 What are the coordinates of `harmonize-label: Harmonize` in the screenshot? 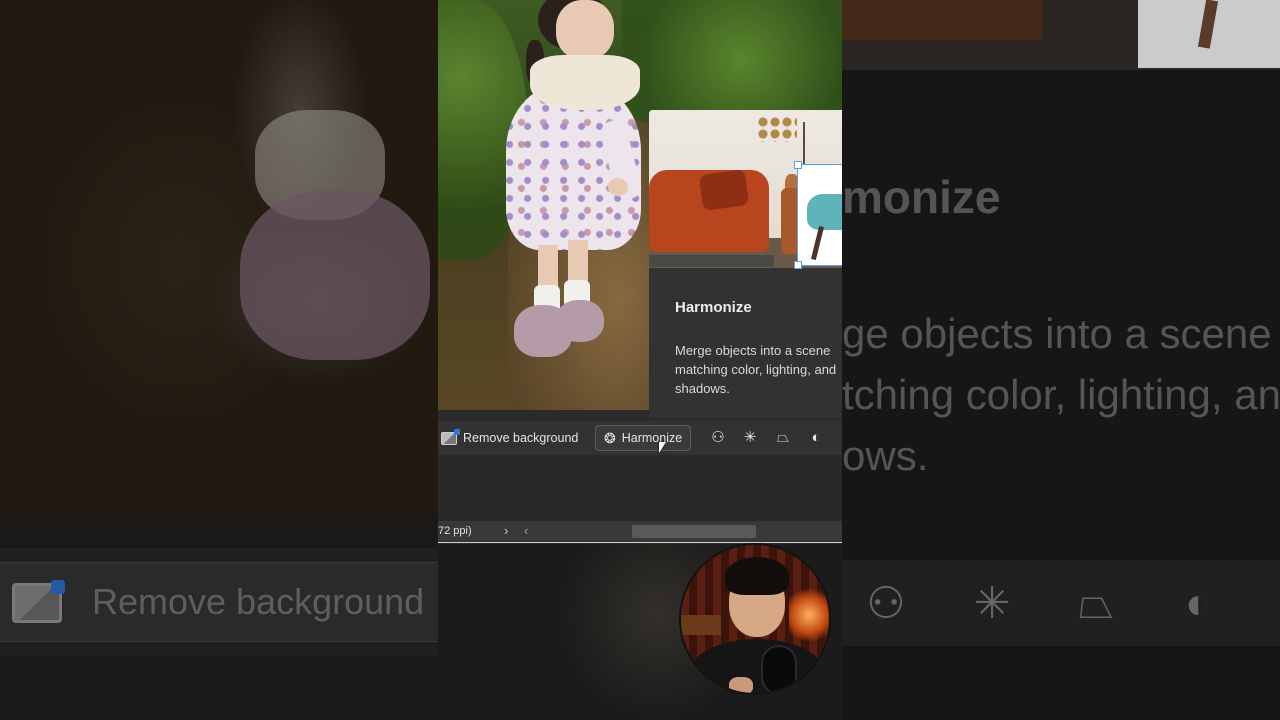 It's located at (652, 438).